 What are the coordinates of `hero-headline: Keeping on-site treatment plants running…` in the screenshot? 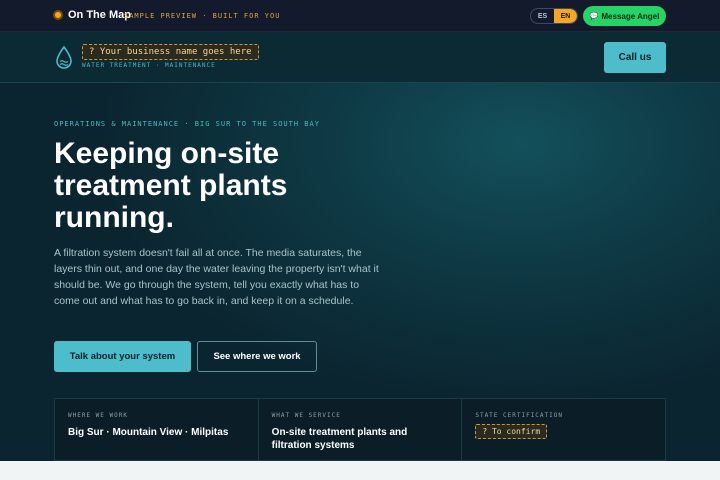 It's located at (171, 185).